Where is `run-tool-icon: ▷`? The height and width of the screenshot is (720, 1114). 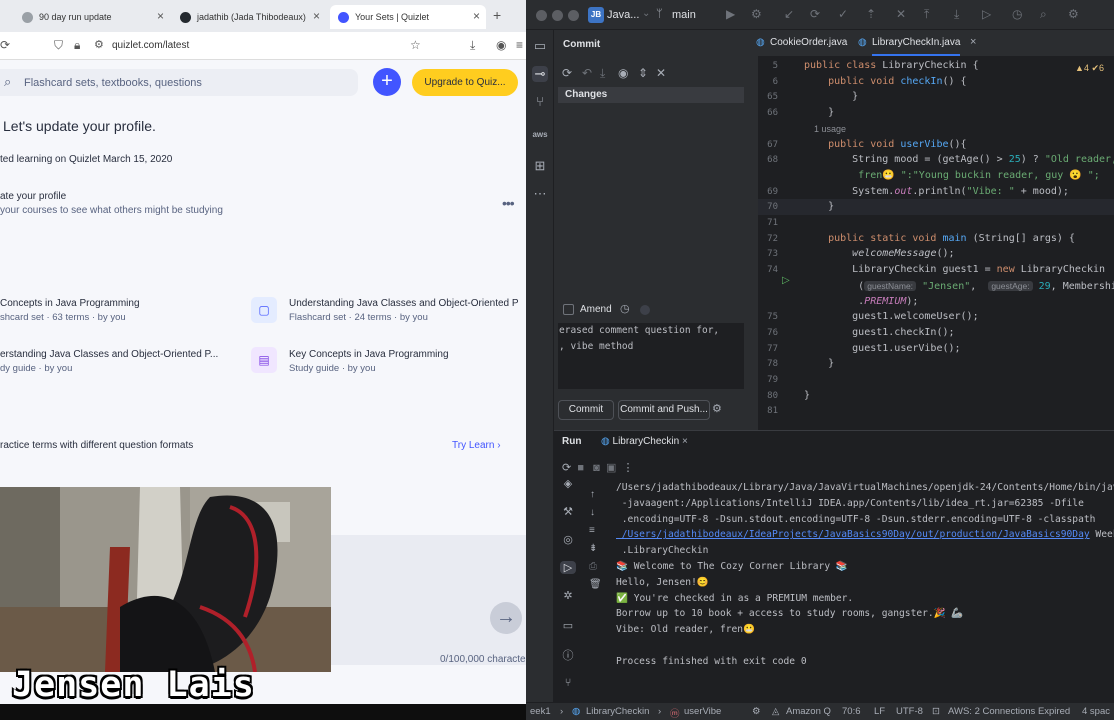 run-tool-icon: ▷ is located at coordinates (568, 567).